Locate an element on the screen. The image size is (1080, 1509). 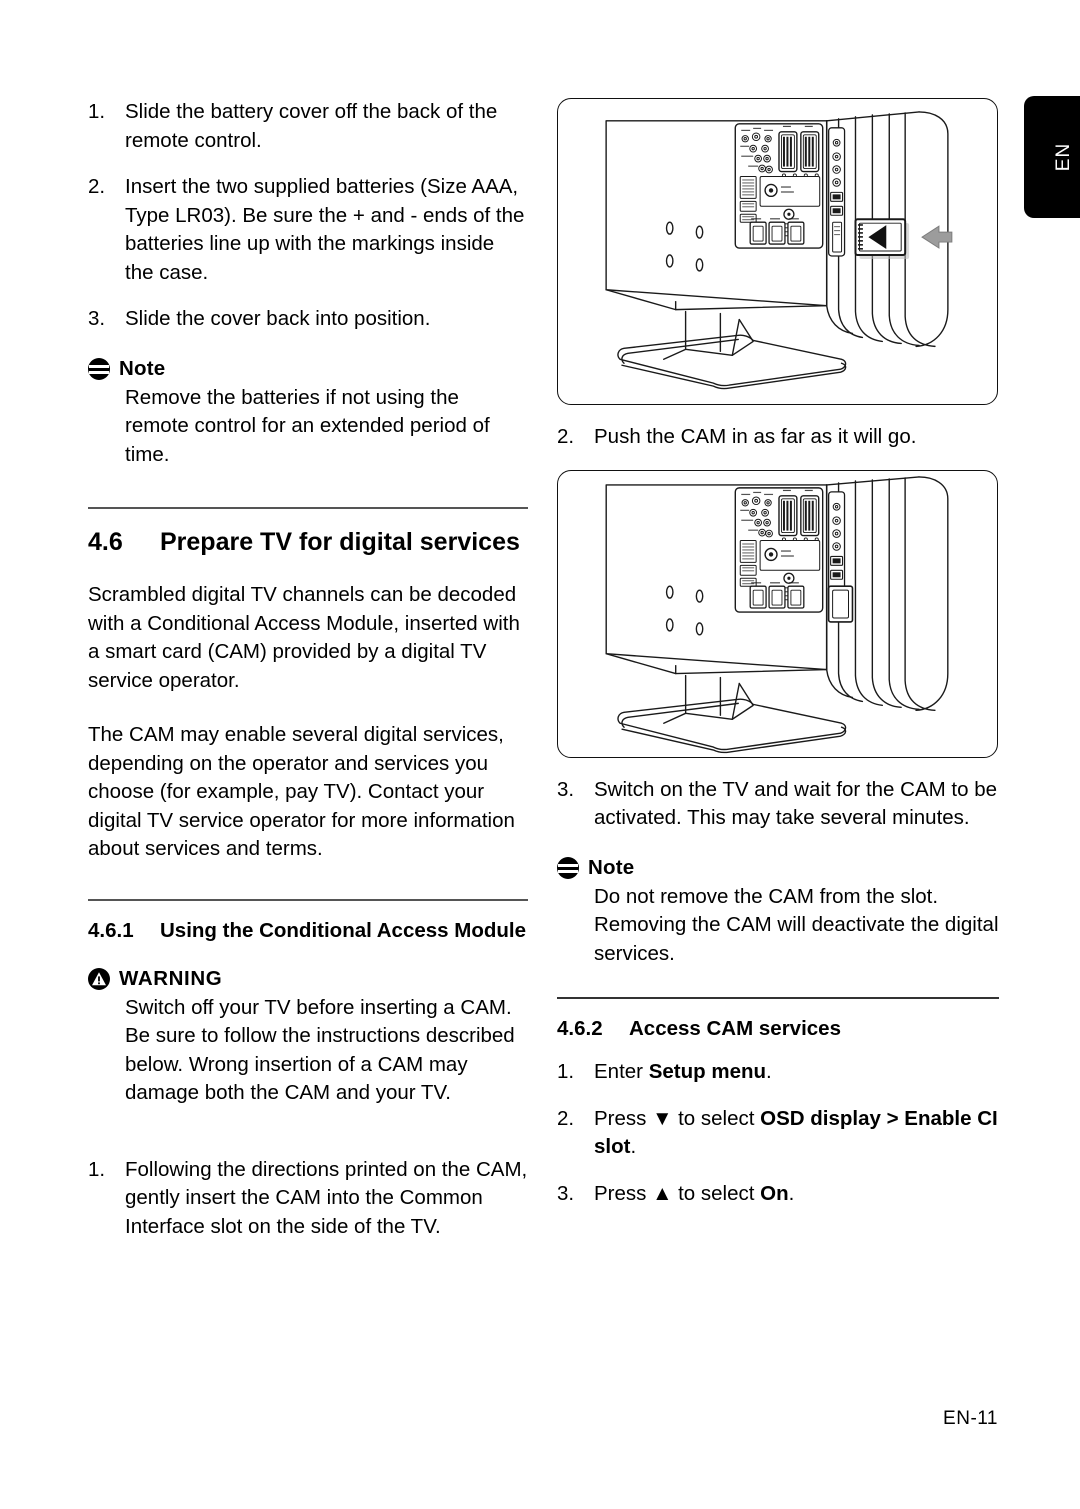
section-title: Using the Conditional Access Module is located at coordinates (343, 930).